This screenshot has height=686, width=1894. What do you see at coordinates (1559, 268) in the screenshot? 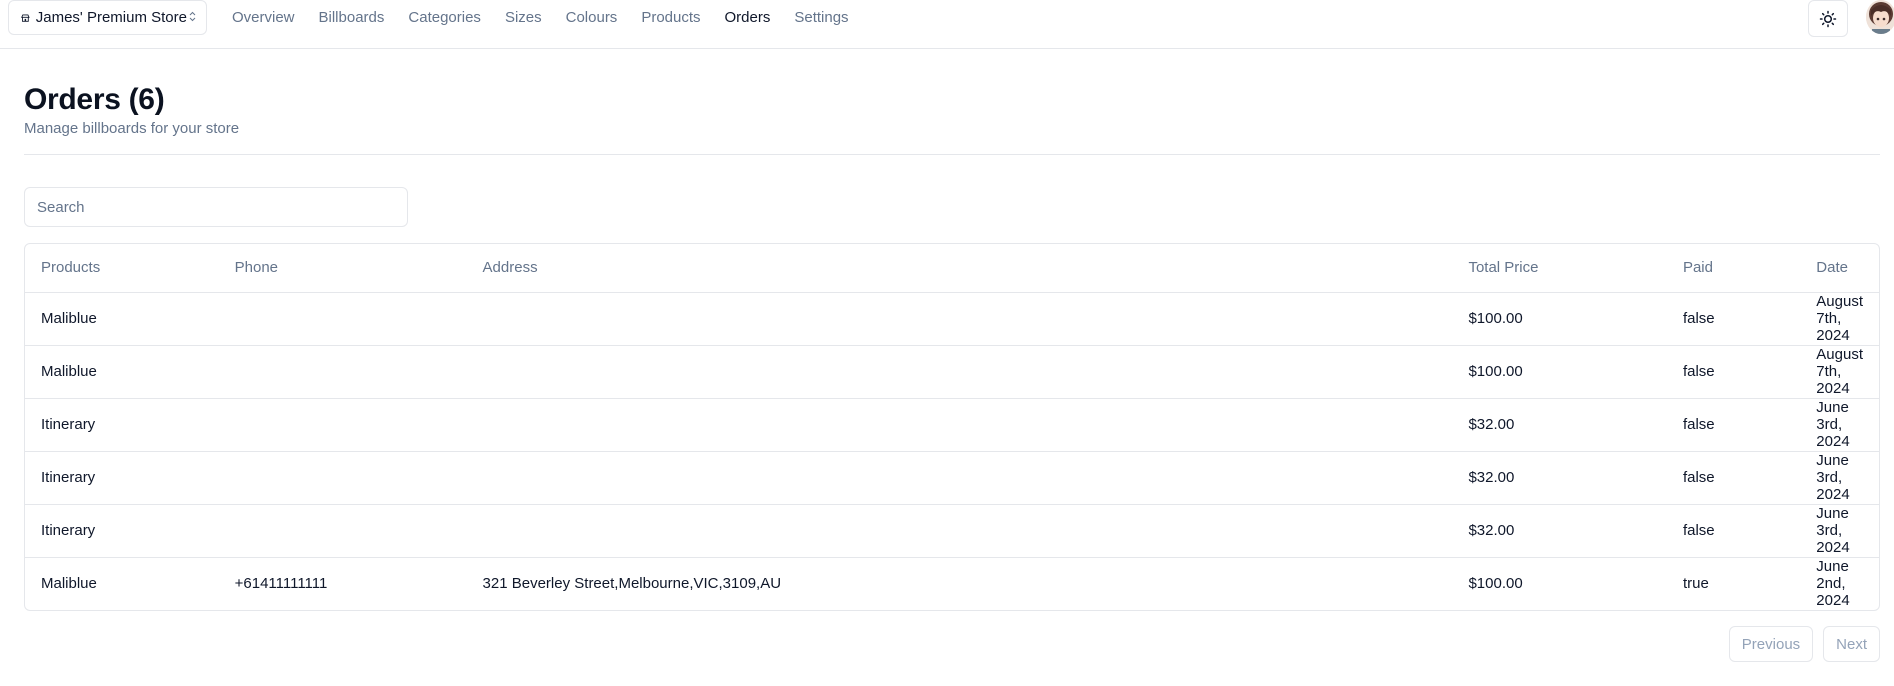
I see `column-header-total-price: Total Price` at bounding box center [1559, 268].